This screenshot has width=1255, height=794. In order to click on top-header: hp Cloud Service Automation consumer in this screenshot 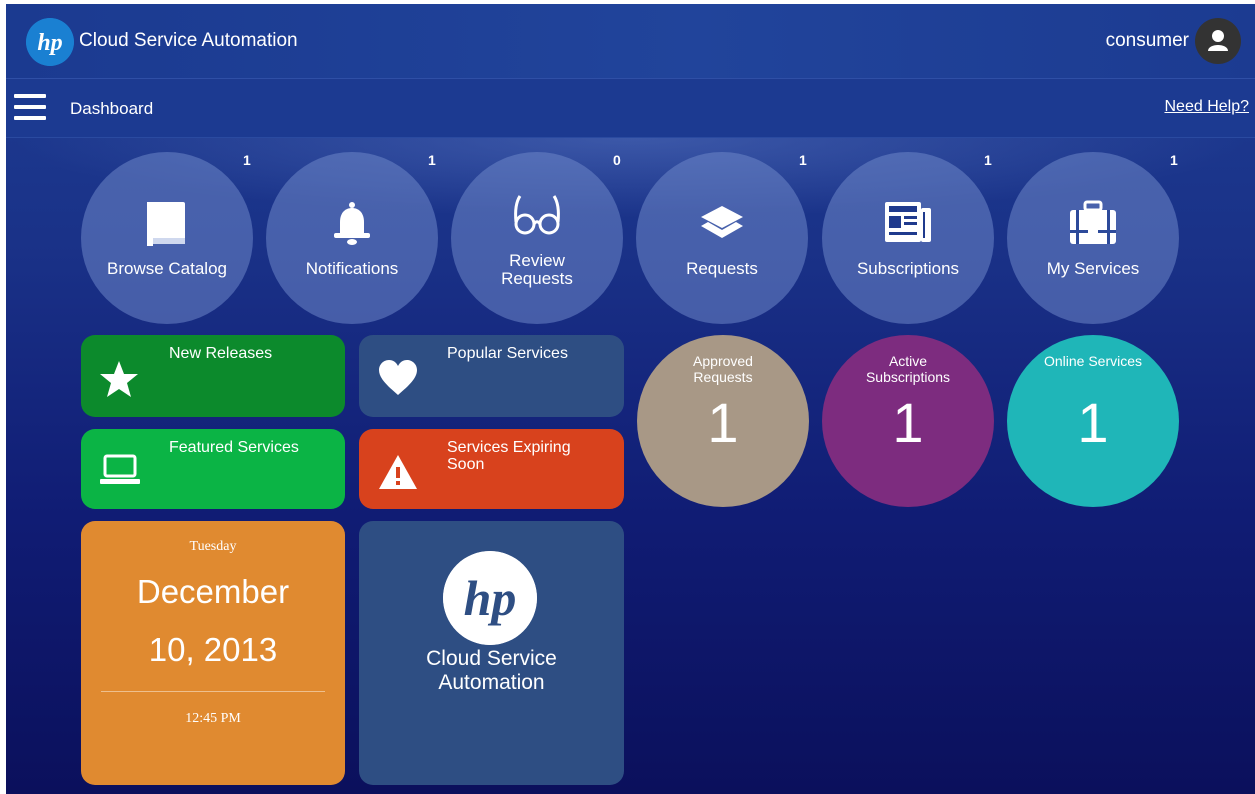, I will do `click(630, 41)`.